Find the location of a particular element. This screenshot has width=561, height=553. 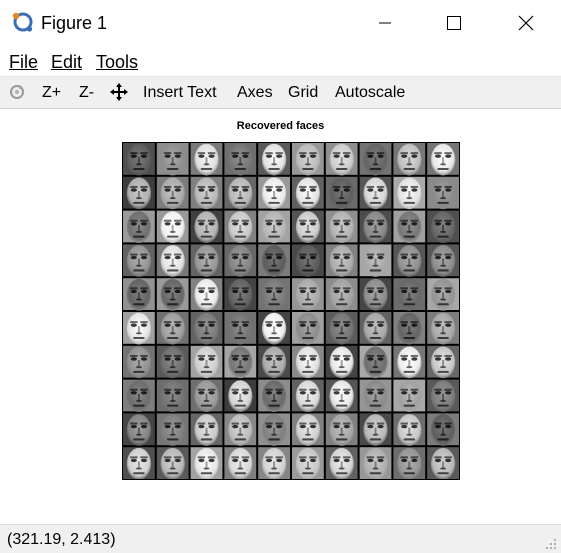

close-button is located at coordinates (526, 23).